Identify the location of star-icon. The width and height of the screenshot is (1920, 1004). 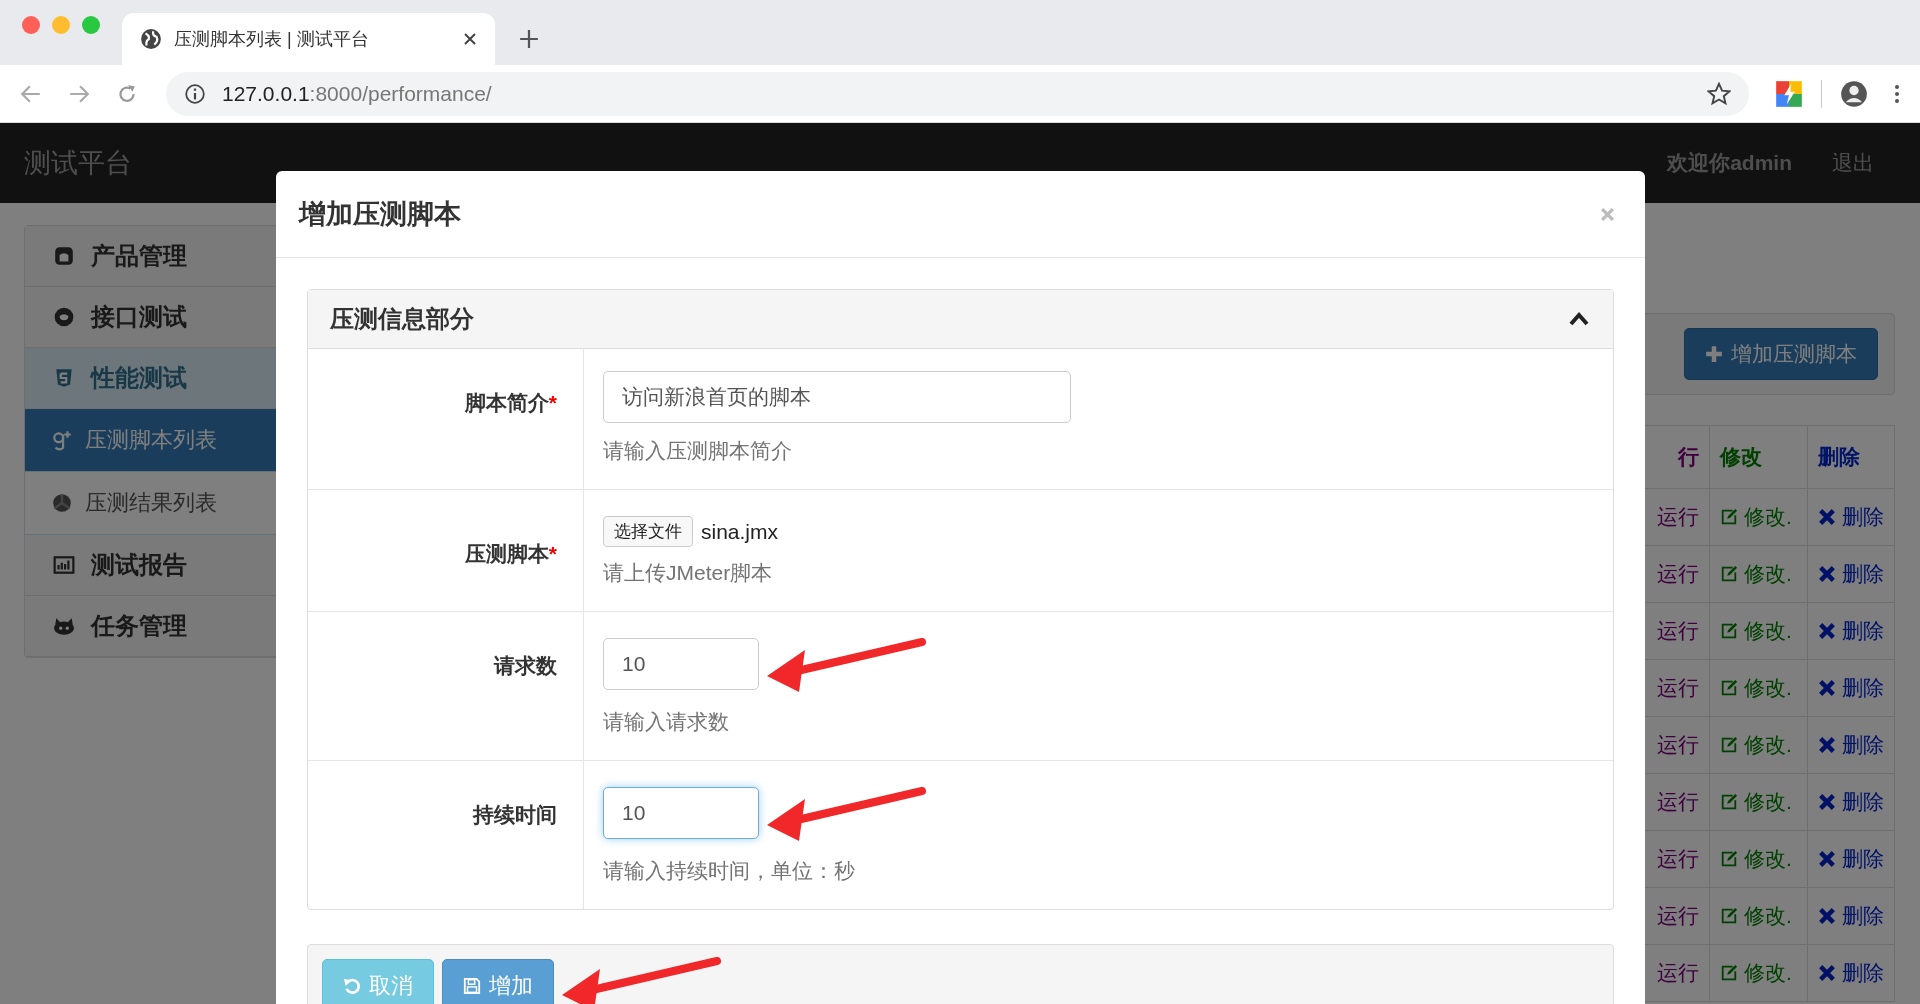
(1719, 93).